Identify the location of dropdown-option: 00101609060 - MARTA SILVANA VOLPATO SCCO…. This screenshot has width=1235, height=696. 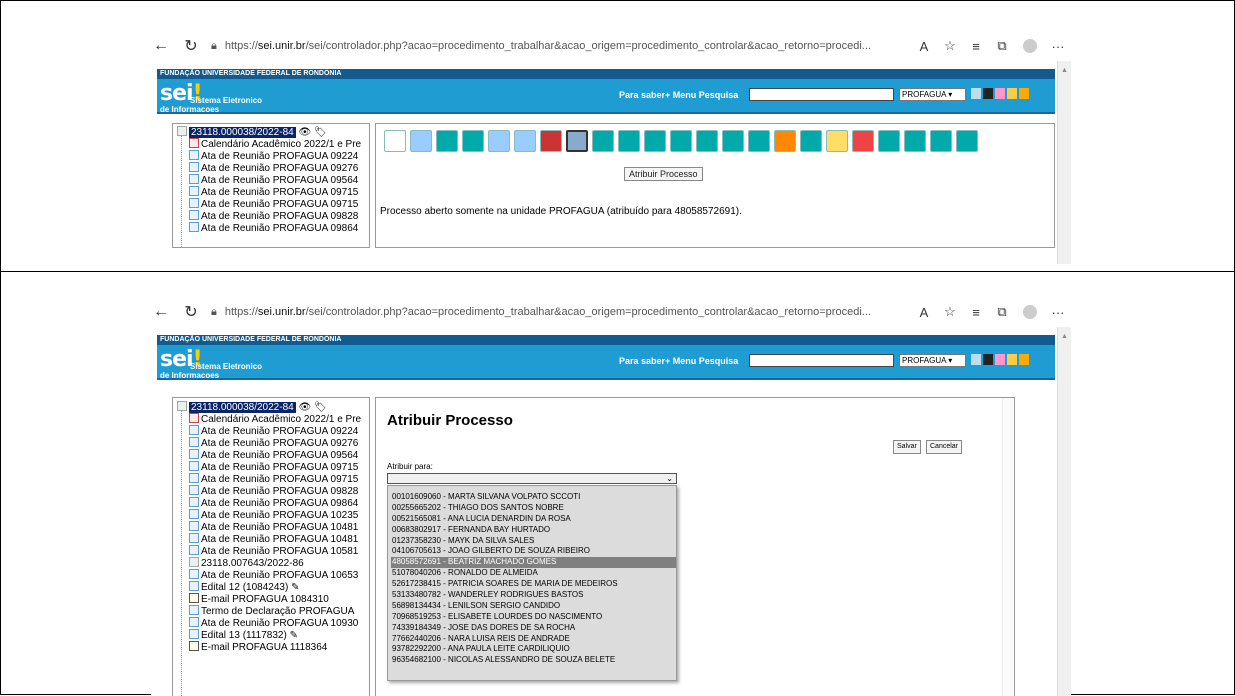
(533, 497).